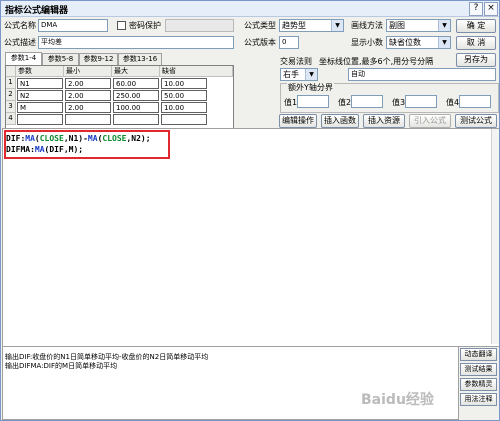 The height and width of the screenshot is (421, 500). I want to click on axis-value-label: 值4, so click(453, 102).